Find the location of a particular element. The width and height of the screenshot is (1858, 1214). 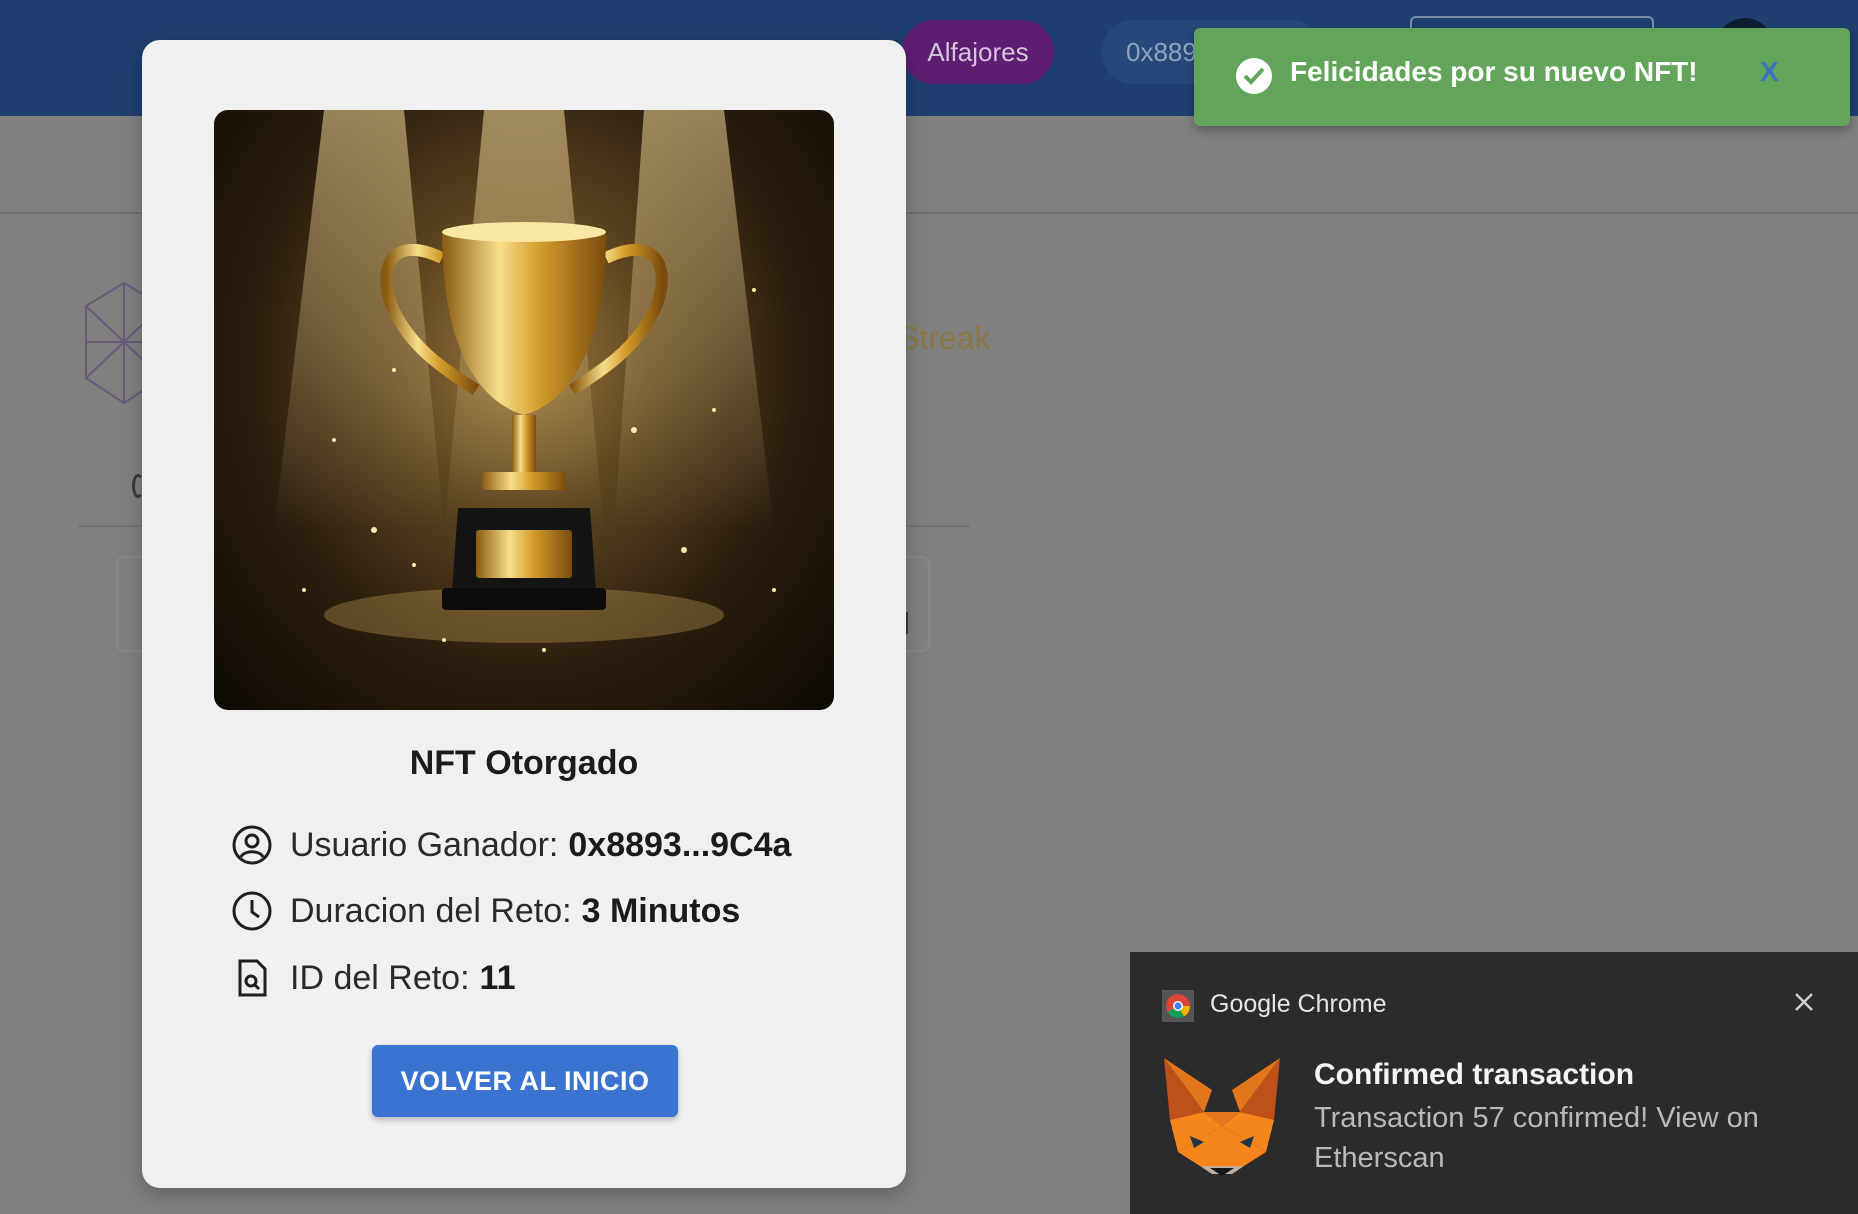

notification-app-name: Google Chrome is located at coordinates (1298, 1004).